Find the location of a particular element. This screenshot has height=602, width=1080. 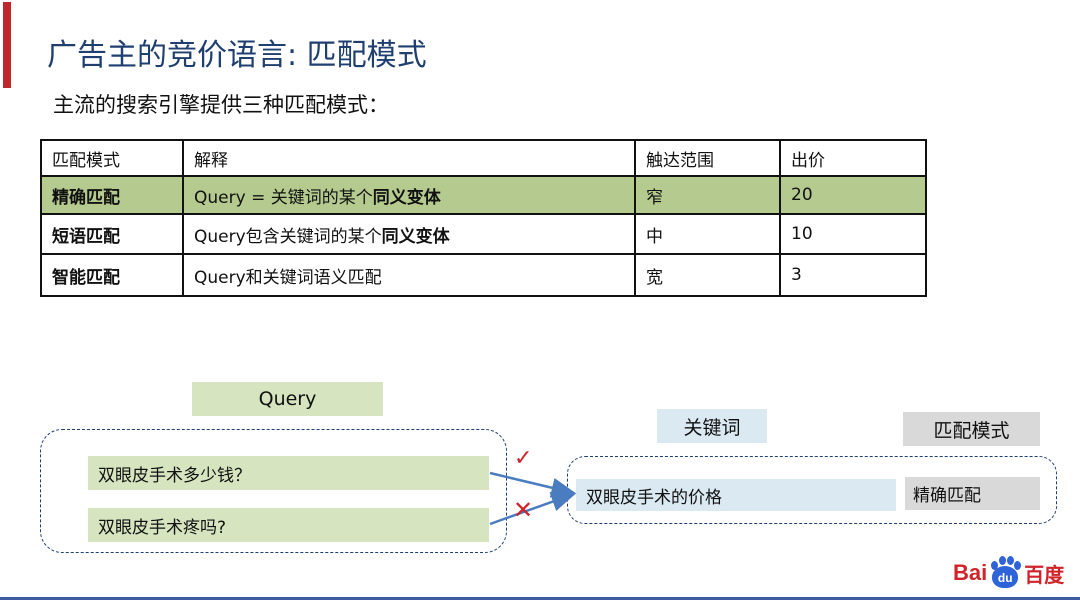

check-icon: ✓ is located at coordinates (523, 458).